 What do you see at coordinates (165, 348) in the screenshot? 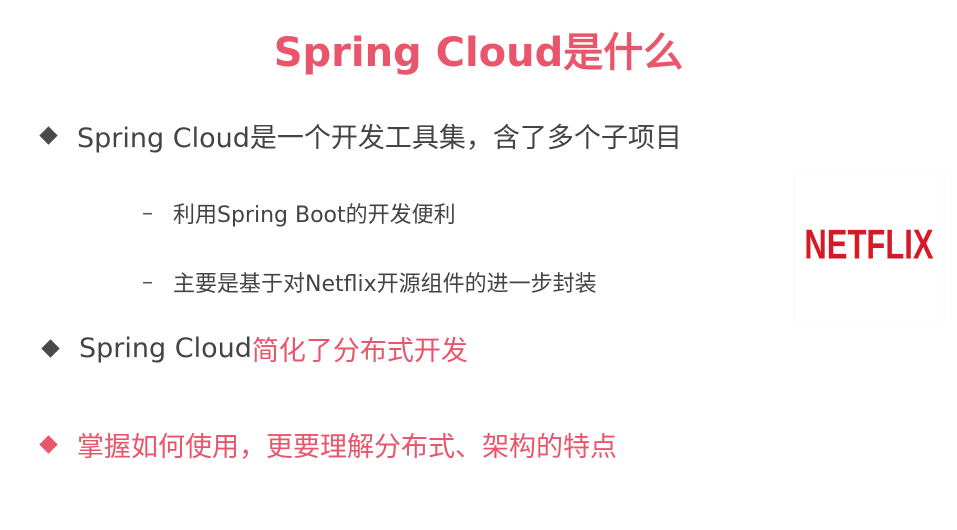
I see `bullet-text-plain: Spring Cloud` at bounding box center [165, 348].